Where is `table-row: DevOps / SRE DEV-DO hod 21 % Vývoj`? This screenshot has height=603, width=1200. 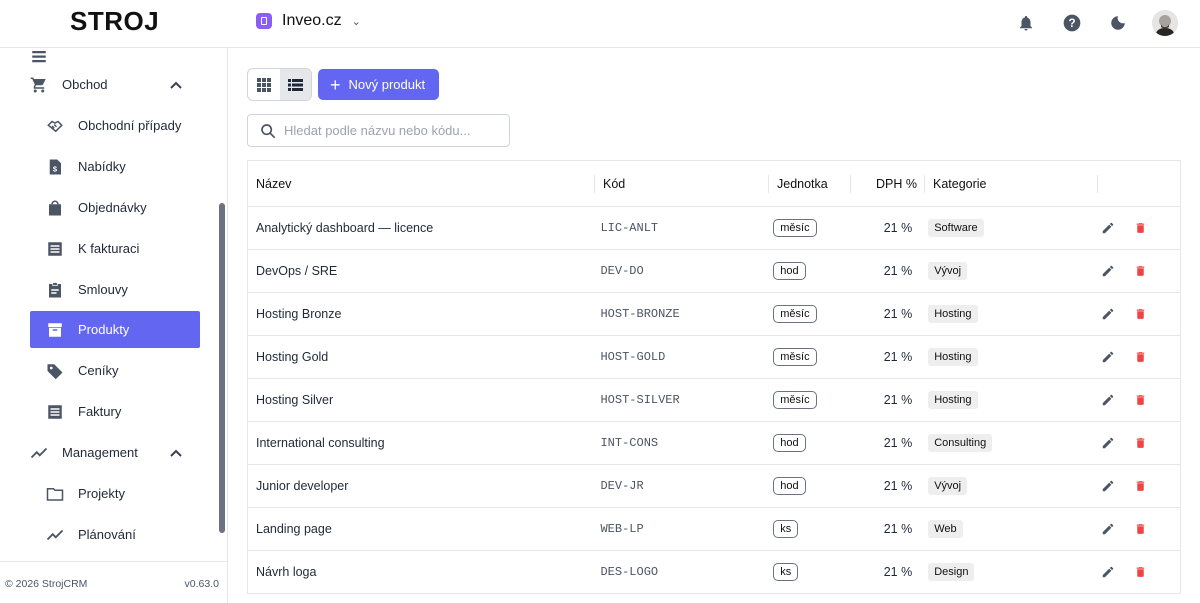
table-row: DevOps / SRE DEV-DO hod 21 % Vývoj is located at coordinates (714, 271).